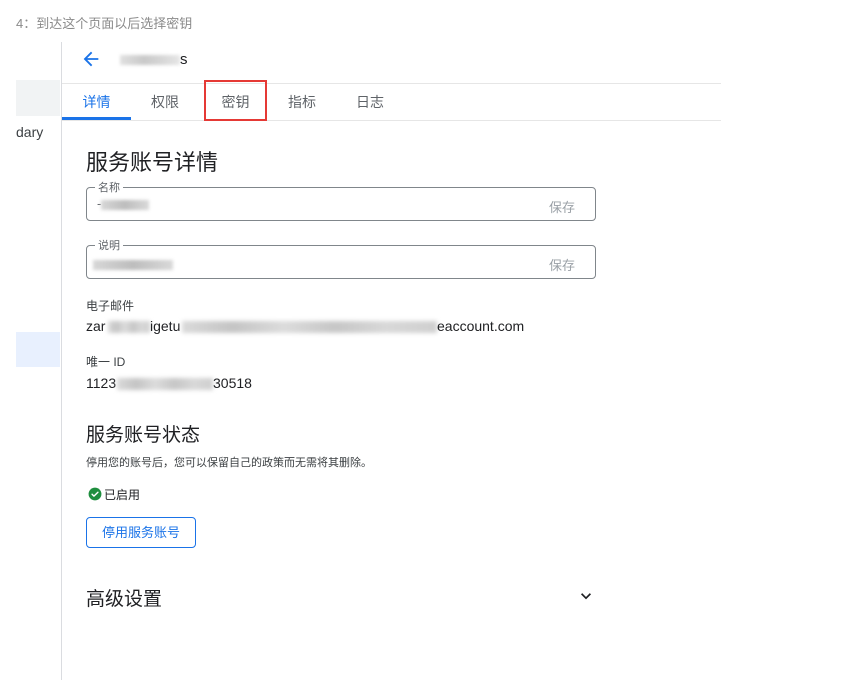  Describe the element at coordinates (96, 102) in the screenshot. I see `tab-details: 详情` at that location.